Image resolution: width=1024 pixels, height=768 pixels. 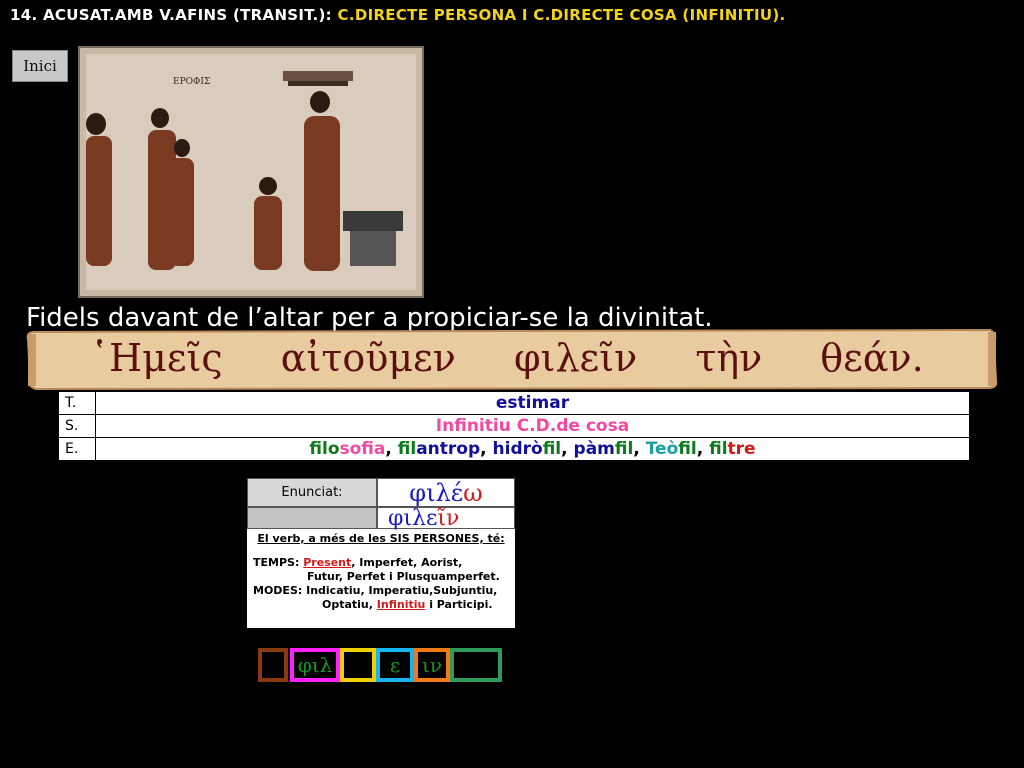 I want to click on enunciat-value: φιλέ ω, so click(x=446, y=492).